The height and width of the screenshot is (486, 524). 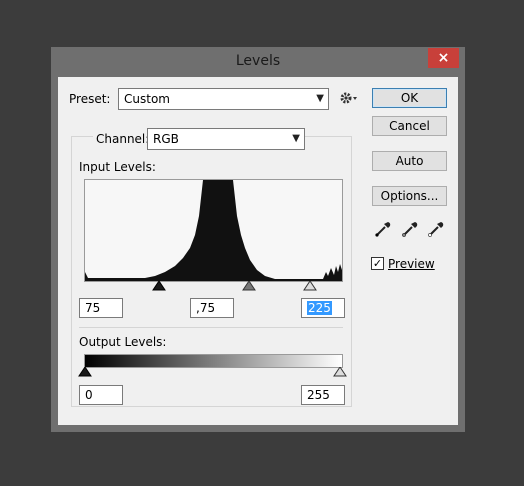 I want to click on preview-checkbox: ✓, so click(x=377, y=263).